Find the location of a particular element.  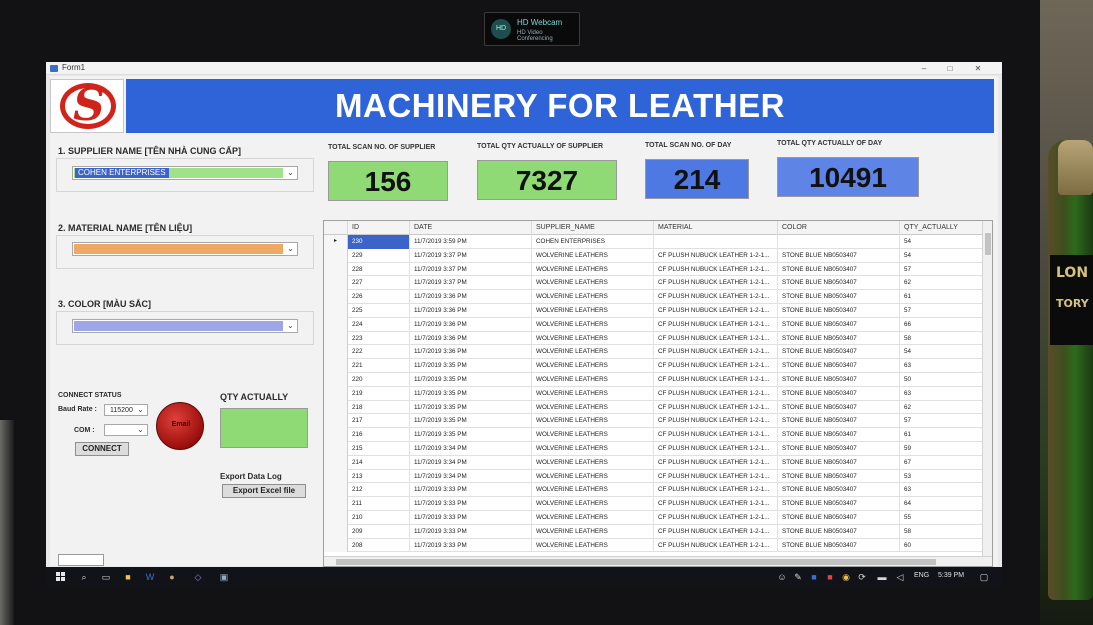

column-header-qty: QTY_ACTUALLY is located at coordinates (942, 228).